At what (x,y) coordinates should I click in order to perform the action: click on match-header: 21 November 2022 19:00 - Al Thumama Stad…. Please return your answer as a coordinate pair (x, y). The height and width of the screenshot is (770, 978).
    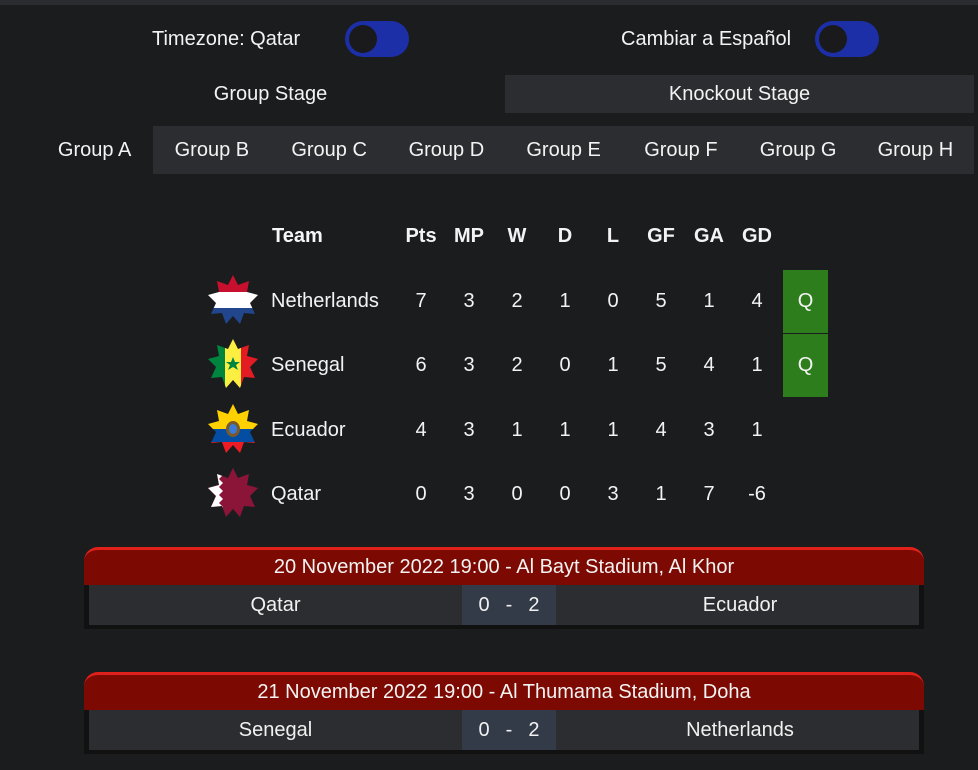
    Looking at the image, I should click on (504, 691).